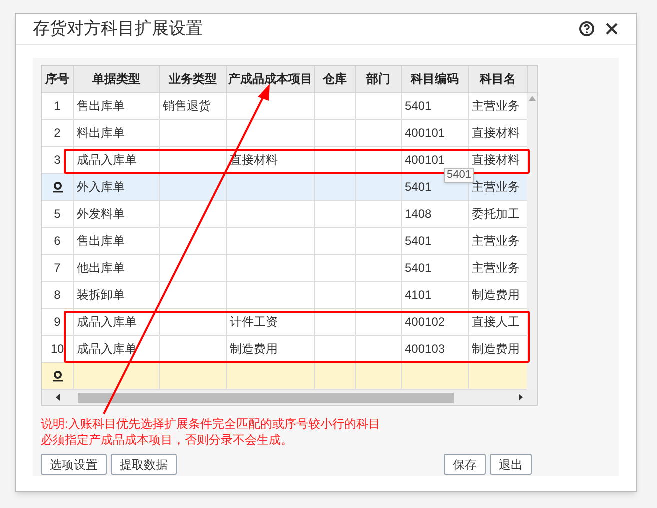 The width and height of the screenshot is (657, 508). I want to click on table-cell-text: 料出库单, so click(101, 133).